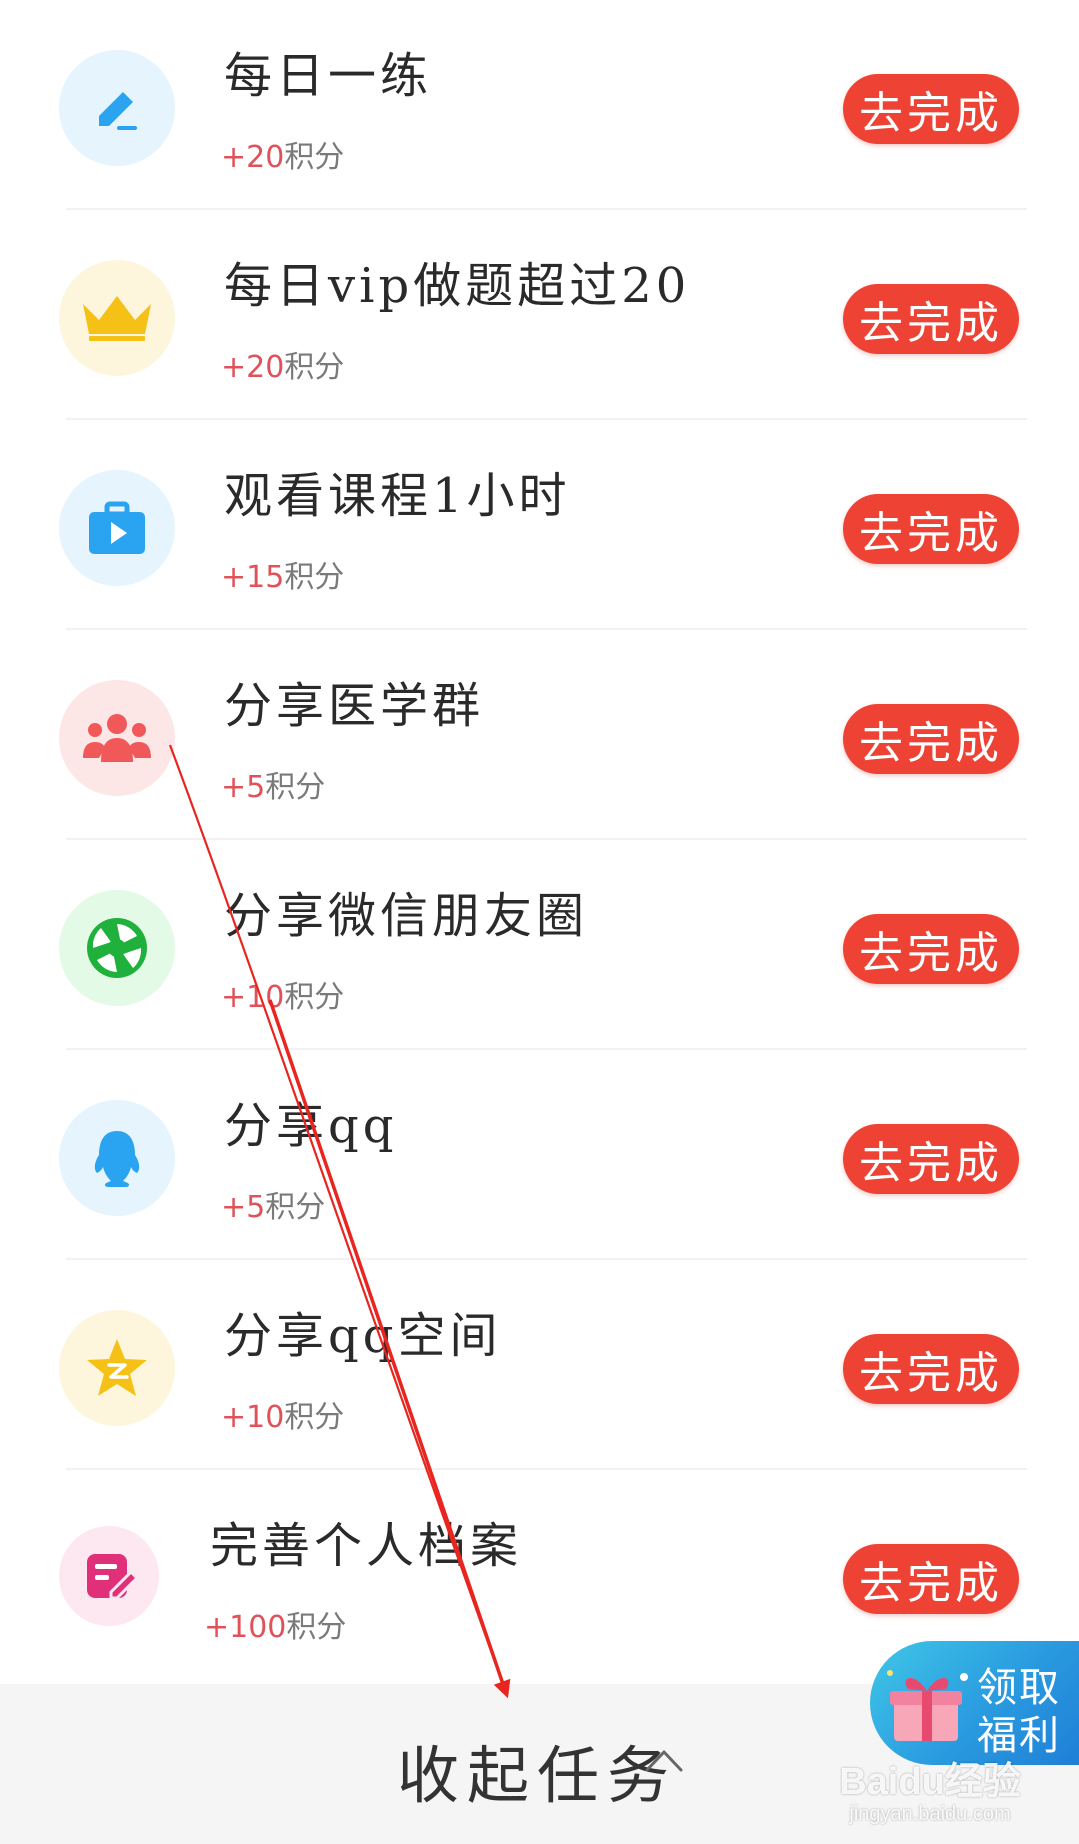  Describe the element at coordinates (117, 738) in the screenshot. I see `group-people-icon` at that location.